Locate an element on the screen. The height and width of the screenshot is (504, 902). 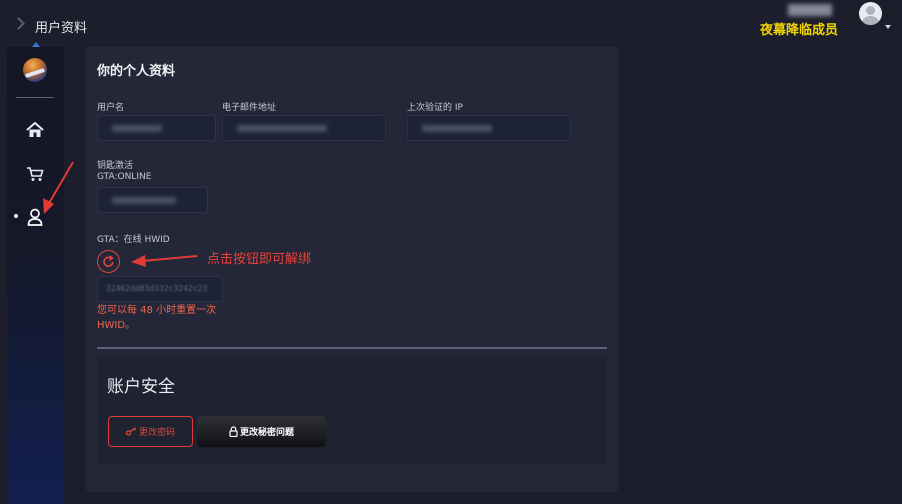
change-secret-question-label: 更改秘密问题 is located at coordinates (266, 433).